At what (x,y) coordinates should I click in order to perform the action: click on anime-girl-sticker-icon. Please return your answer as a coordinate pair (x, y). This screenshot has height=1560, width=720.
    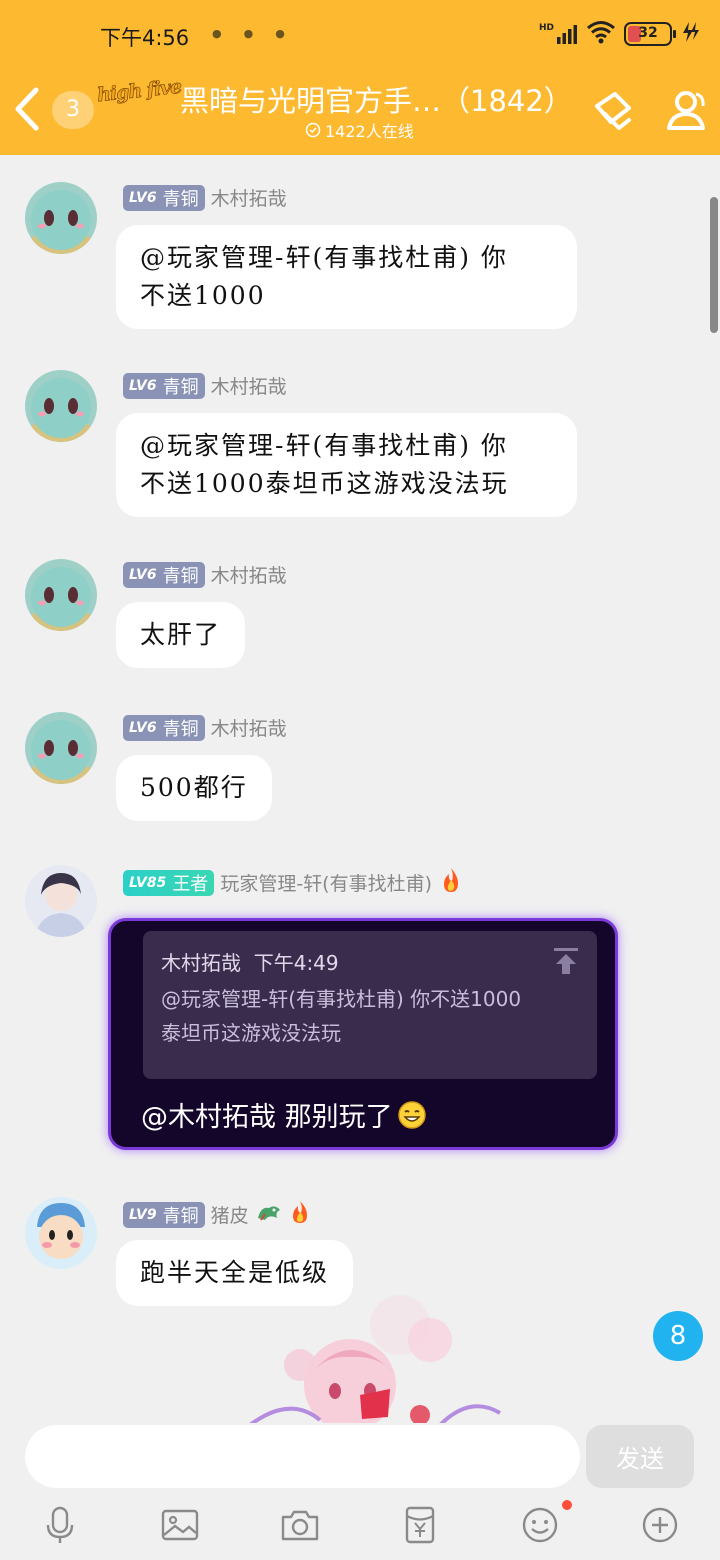
    Looking at the image, I should click on (375, 1359).